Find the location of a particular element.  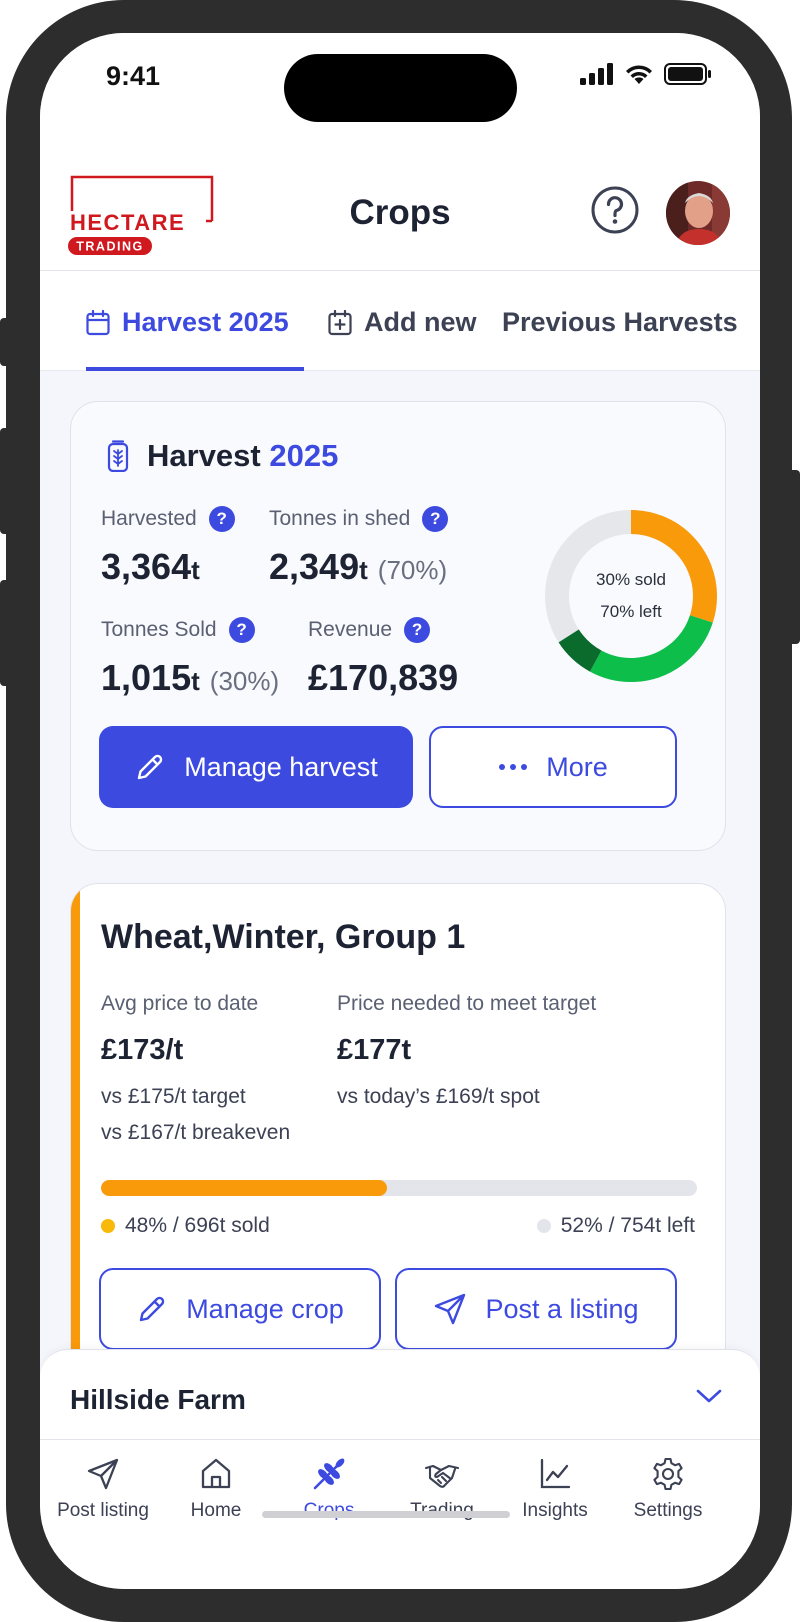

silent-switch is located at coordinates (6, 342).